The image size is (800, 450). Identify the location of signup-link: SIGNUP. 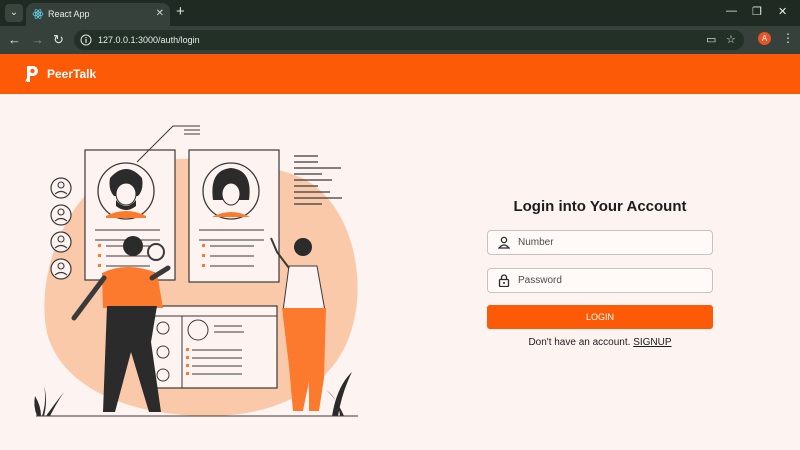
(652, 342).